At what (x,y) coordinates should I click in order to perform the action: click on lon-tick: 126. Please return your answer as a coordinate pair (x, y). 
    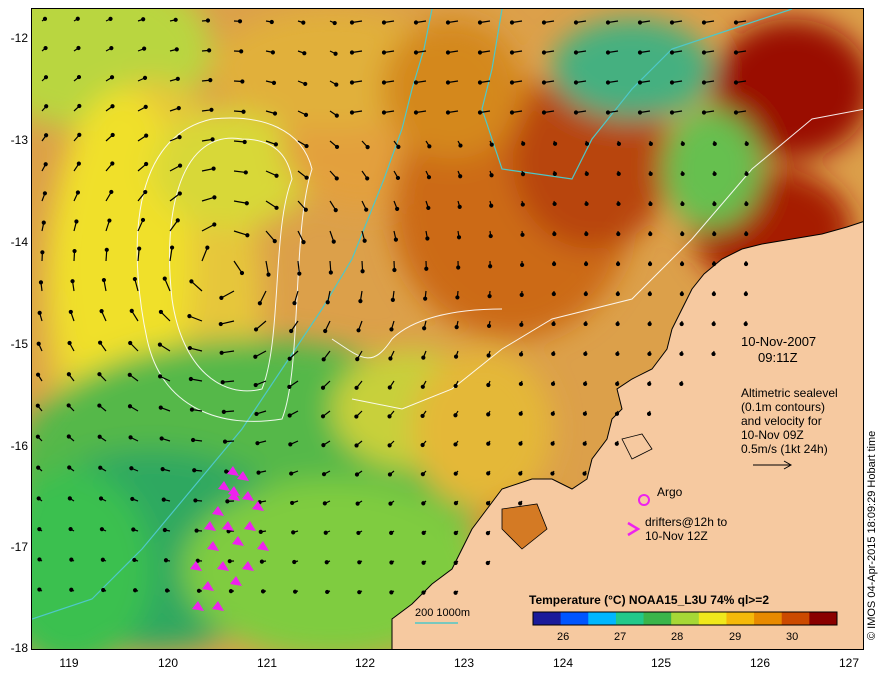
    Looking at the image, I should click on (760, 663).